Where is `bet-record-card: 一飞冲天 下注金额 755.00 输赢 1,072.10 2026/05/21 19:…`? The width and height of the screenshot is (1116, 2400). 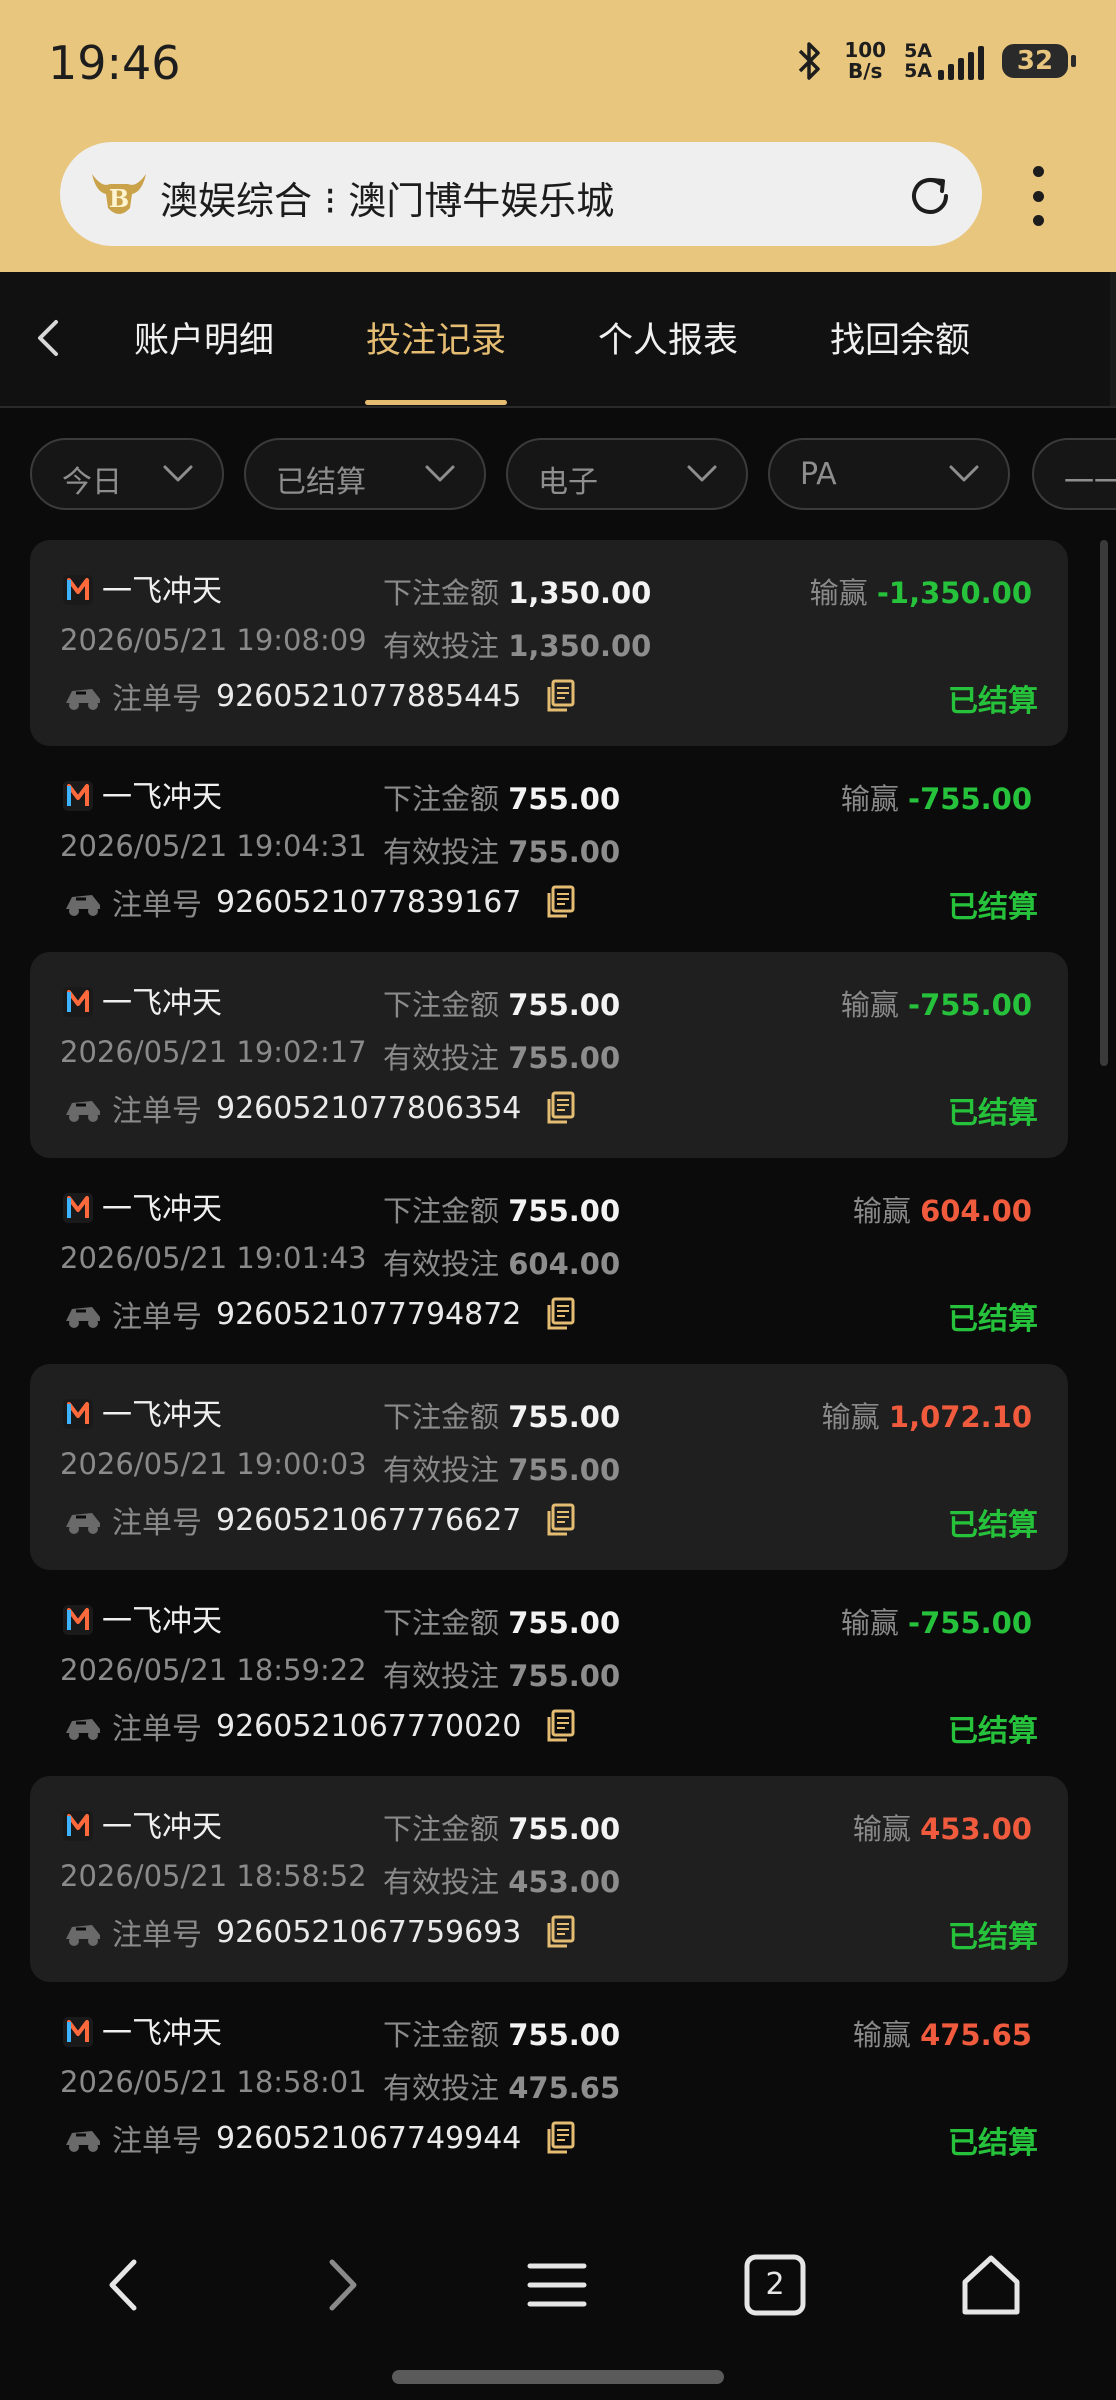
bet-record-card: 一飞冲天 下注金额 755.00 输赢 1,072.10 2026/05/21 19:… is located at coordinates (549, 1467).